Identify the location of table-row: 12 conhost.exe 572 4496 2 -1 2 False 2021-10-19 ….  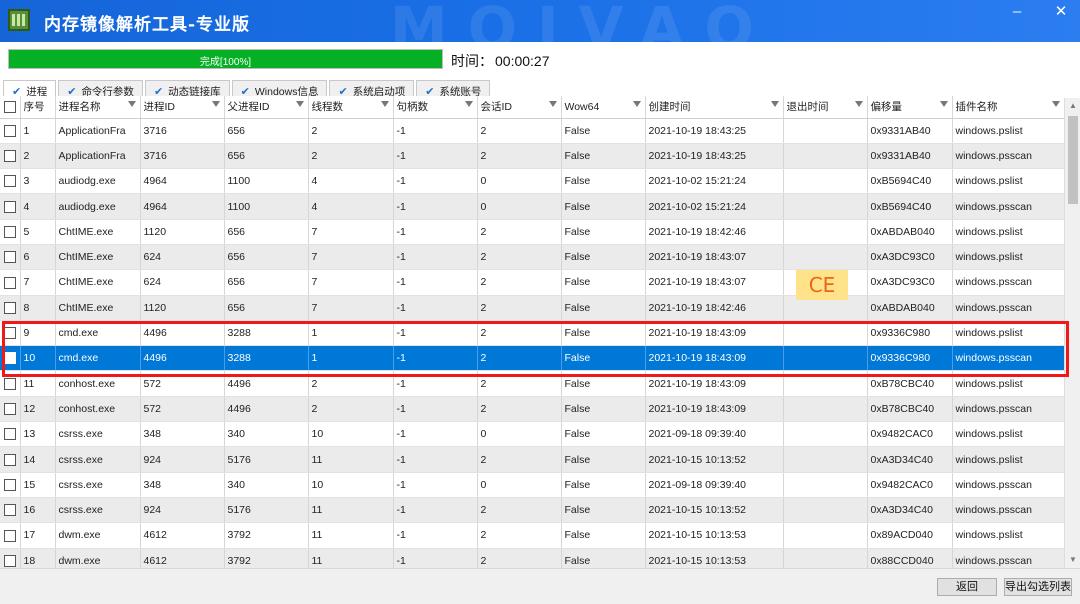
(532, 409).